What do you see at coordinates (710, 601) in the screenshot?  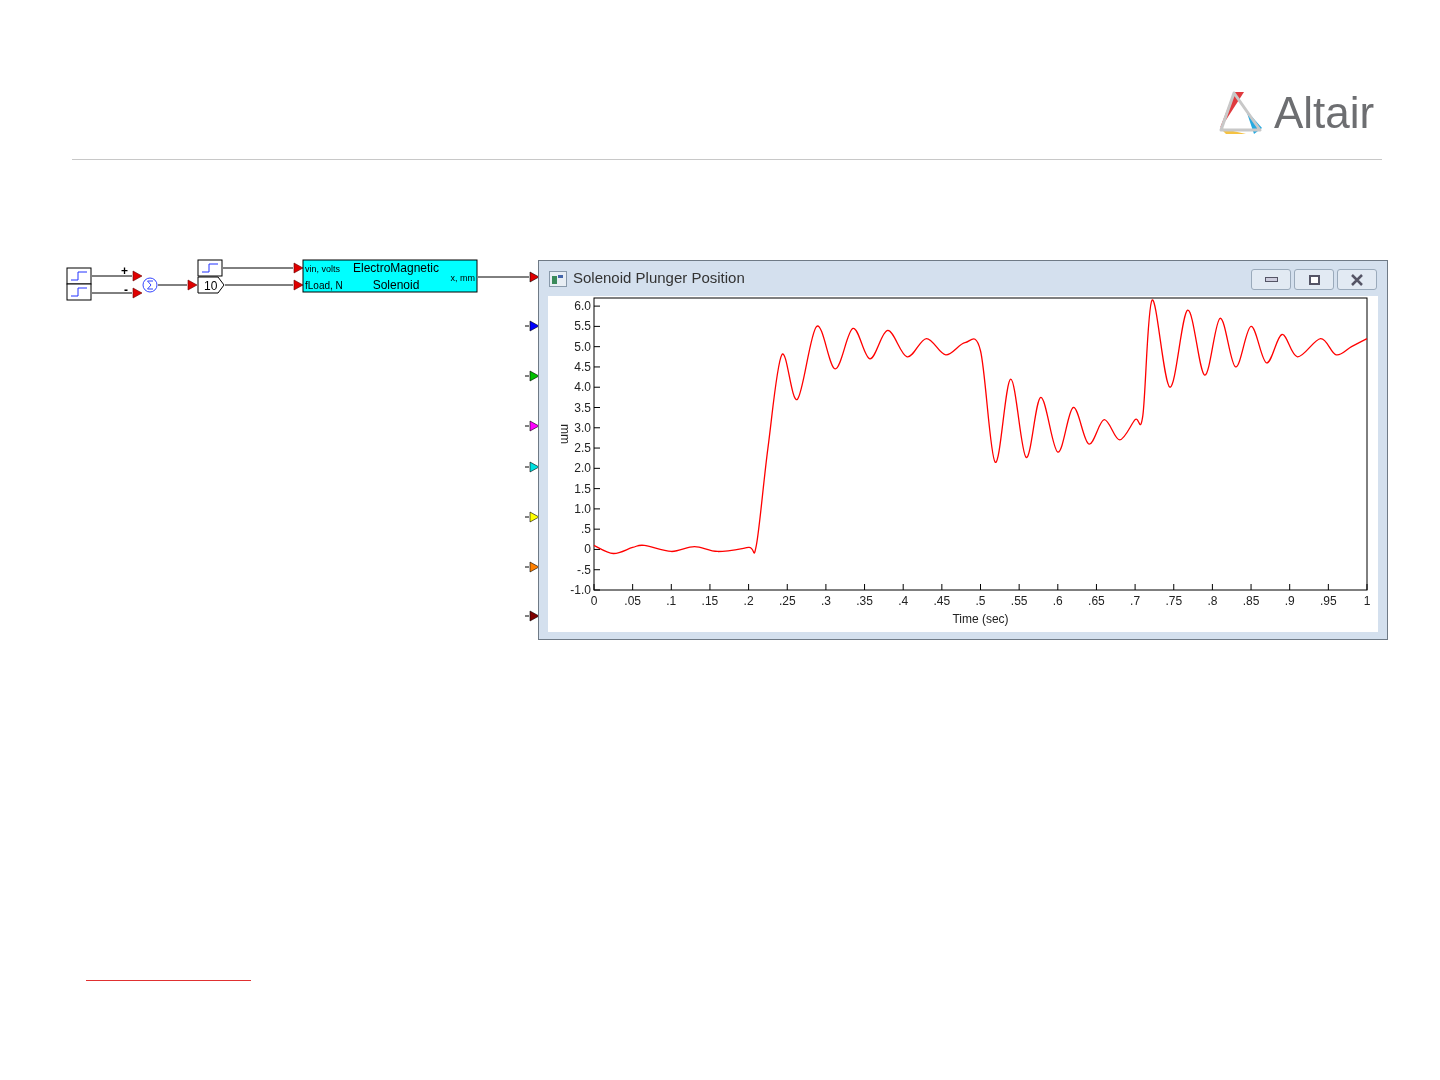 I see `x-tick-label: .15` at bounding box center [710, 601].